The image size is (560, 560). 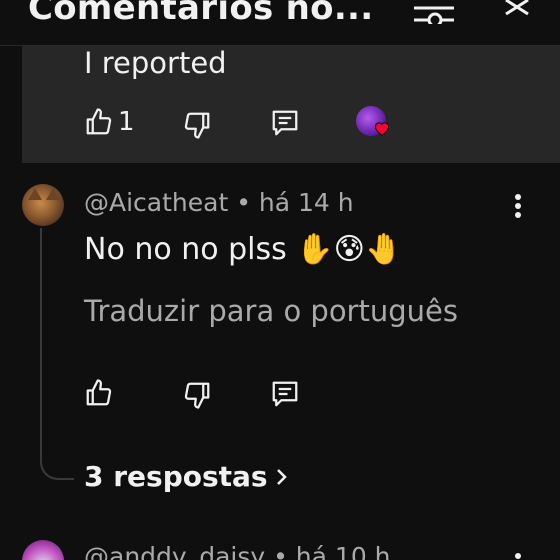 I want to click on more-options-icon, so click(x=518, y=207).